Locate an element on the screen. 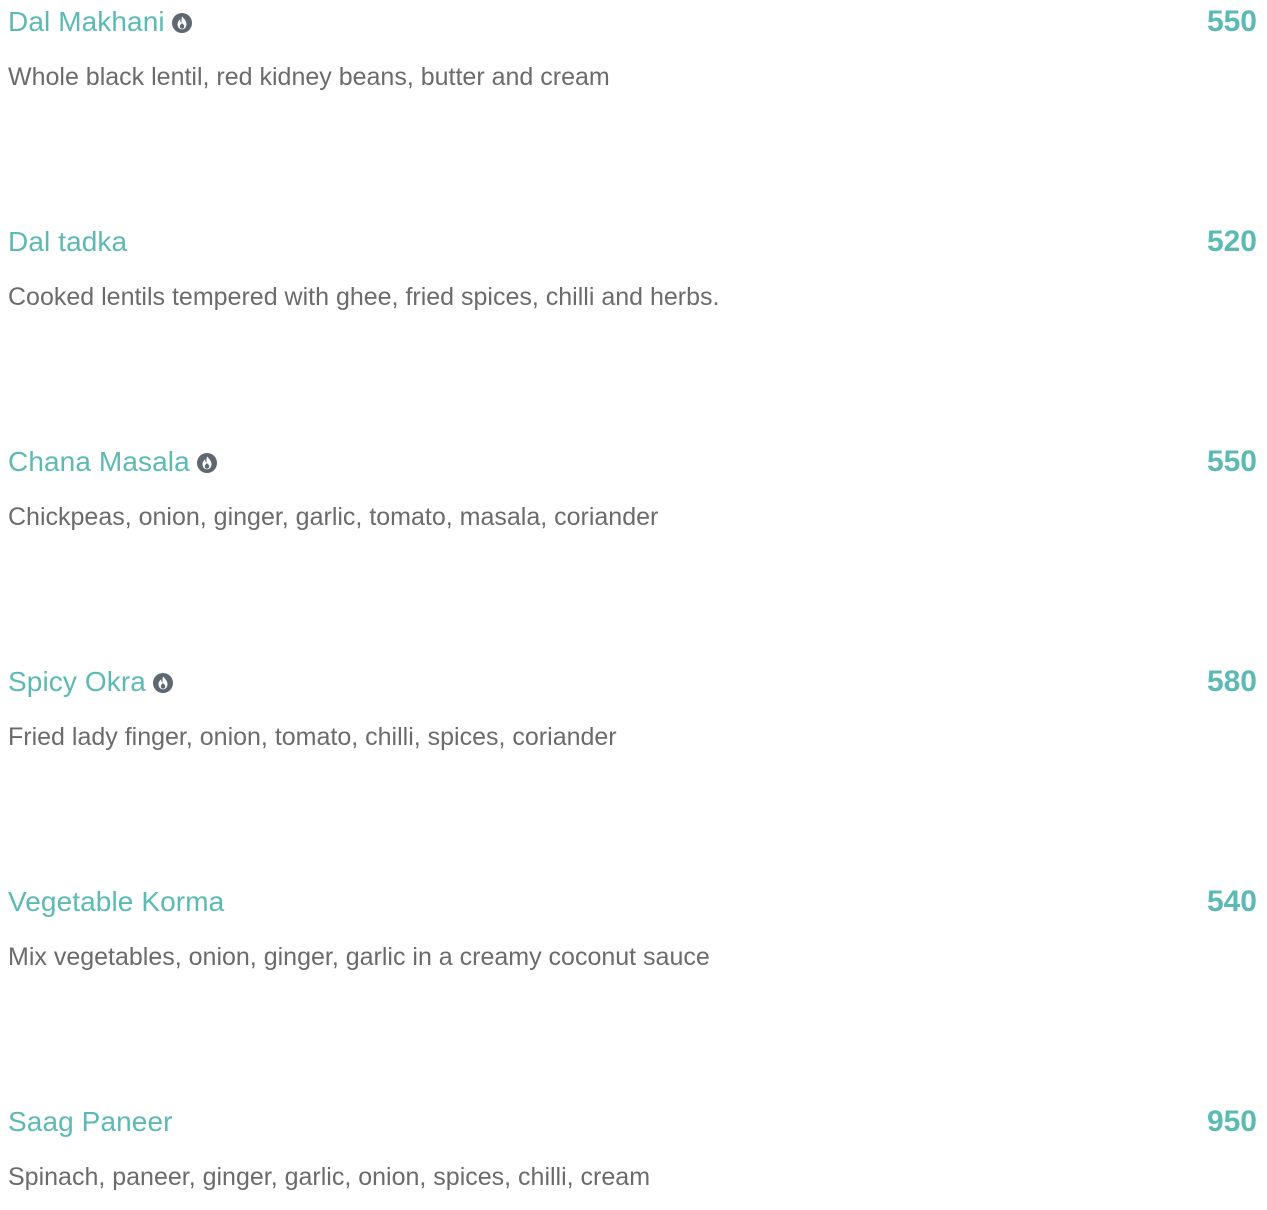 Image resolution: width=1267 pixels, height=1210 pixels. menu-item-title: Dal tadka is located at coordinates (67, 242).